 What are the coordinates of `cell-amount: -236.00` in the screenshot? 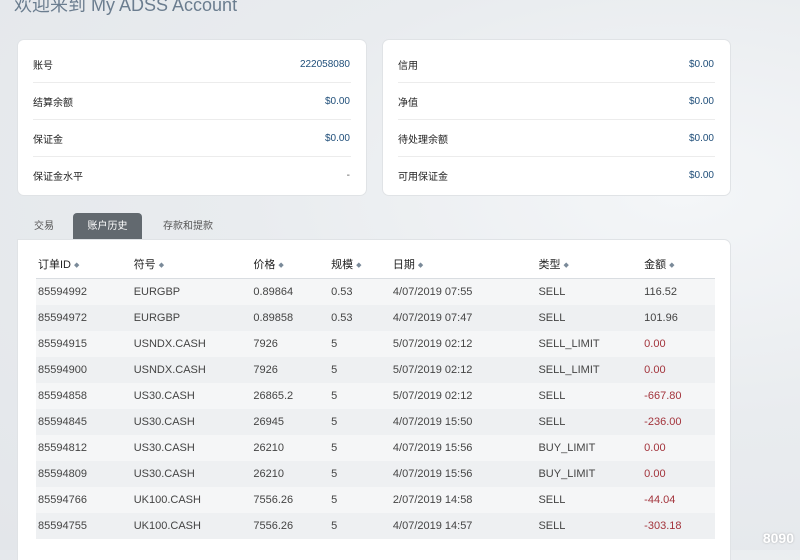 It's located at (679, 422).